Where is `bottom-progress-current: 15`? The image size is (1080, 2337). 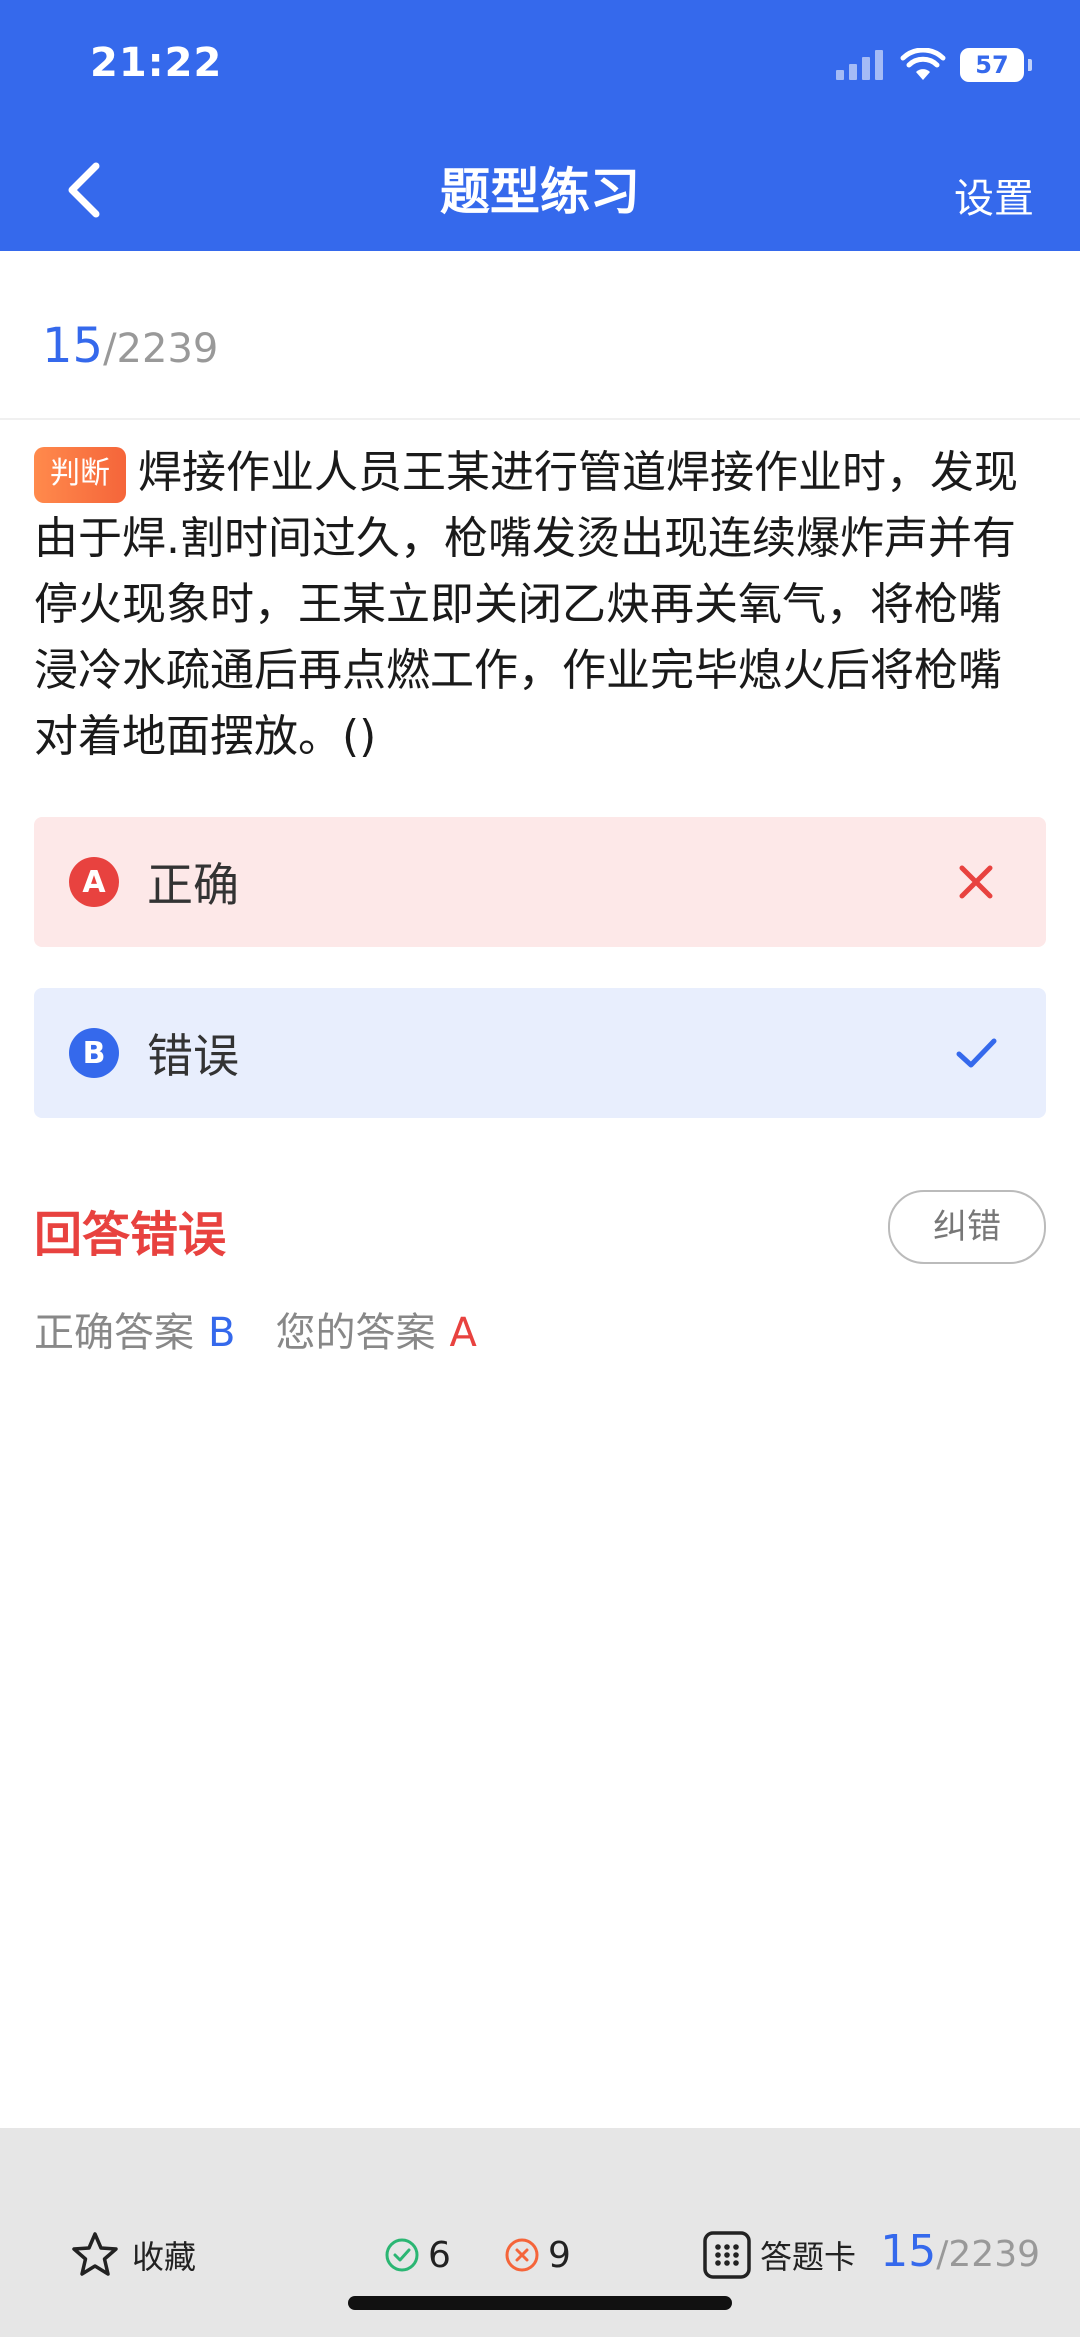 bottom-progress-current: 15 is located at coordinates (908, 2251).